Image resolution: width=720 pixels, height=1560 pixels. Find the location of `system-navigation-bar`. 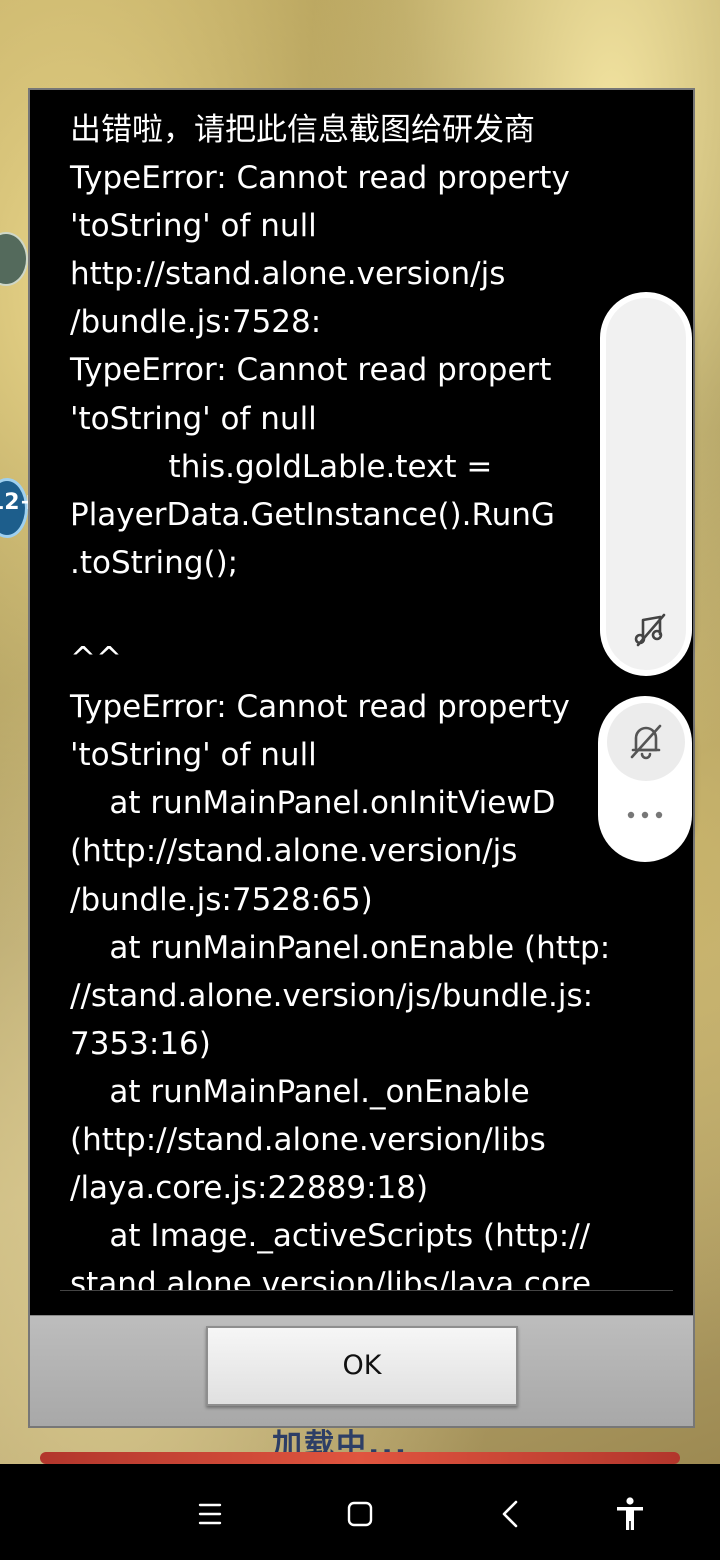

system-navigation-bar is located at coordinates (360, 1512).